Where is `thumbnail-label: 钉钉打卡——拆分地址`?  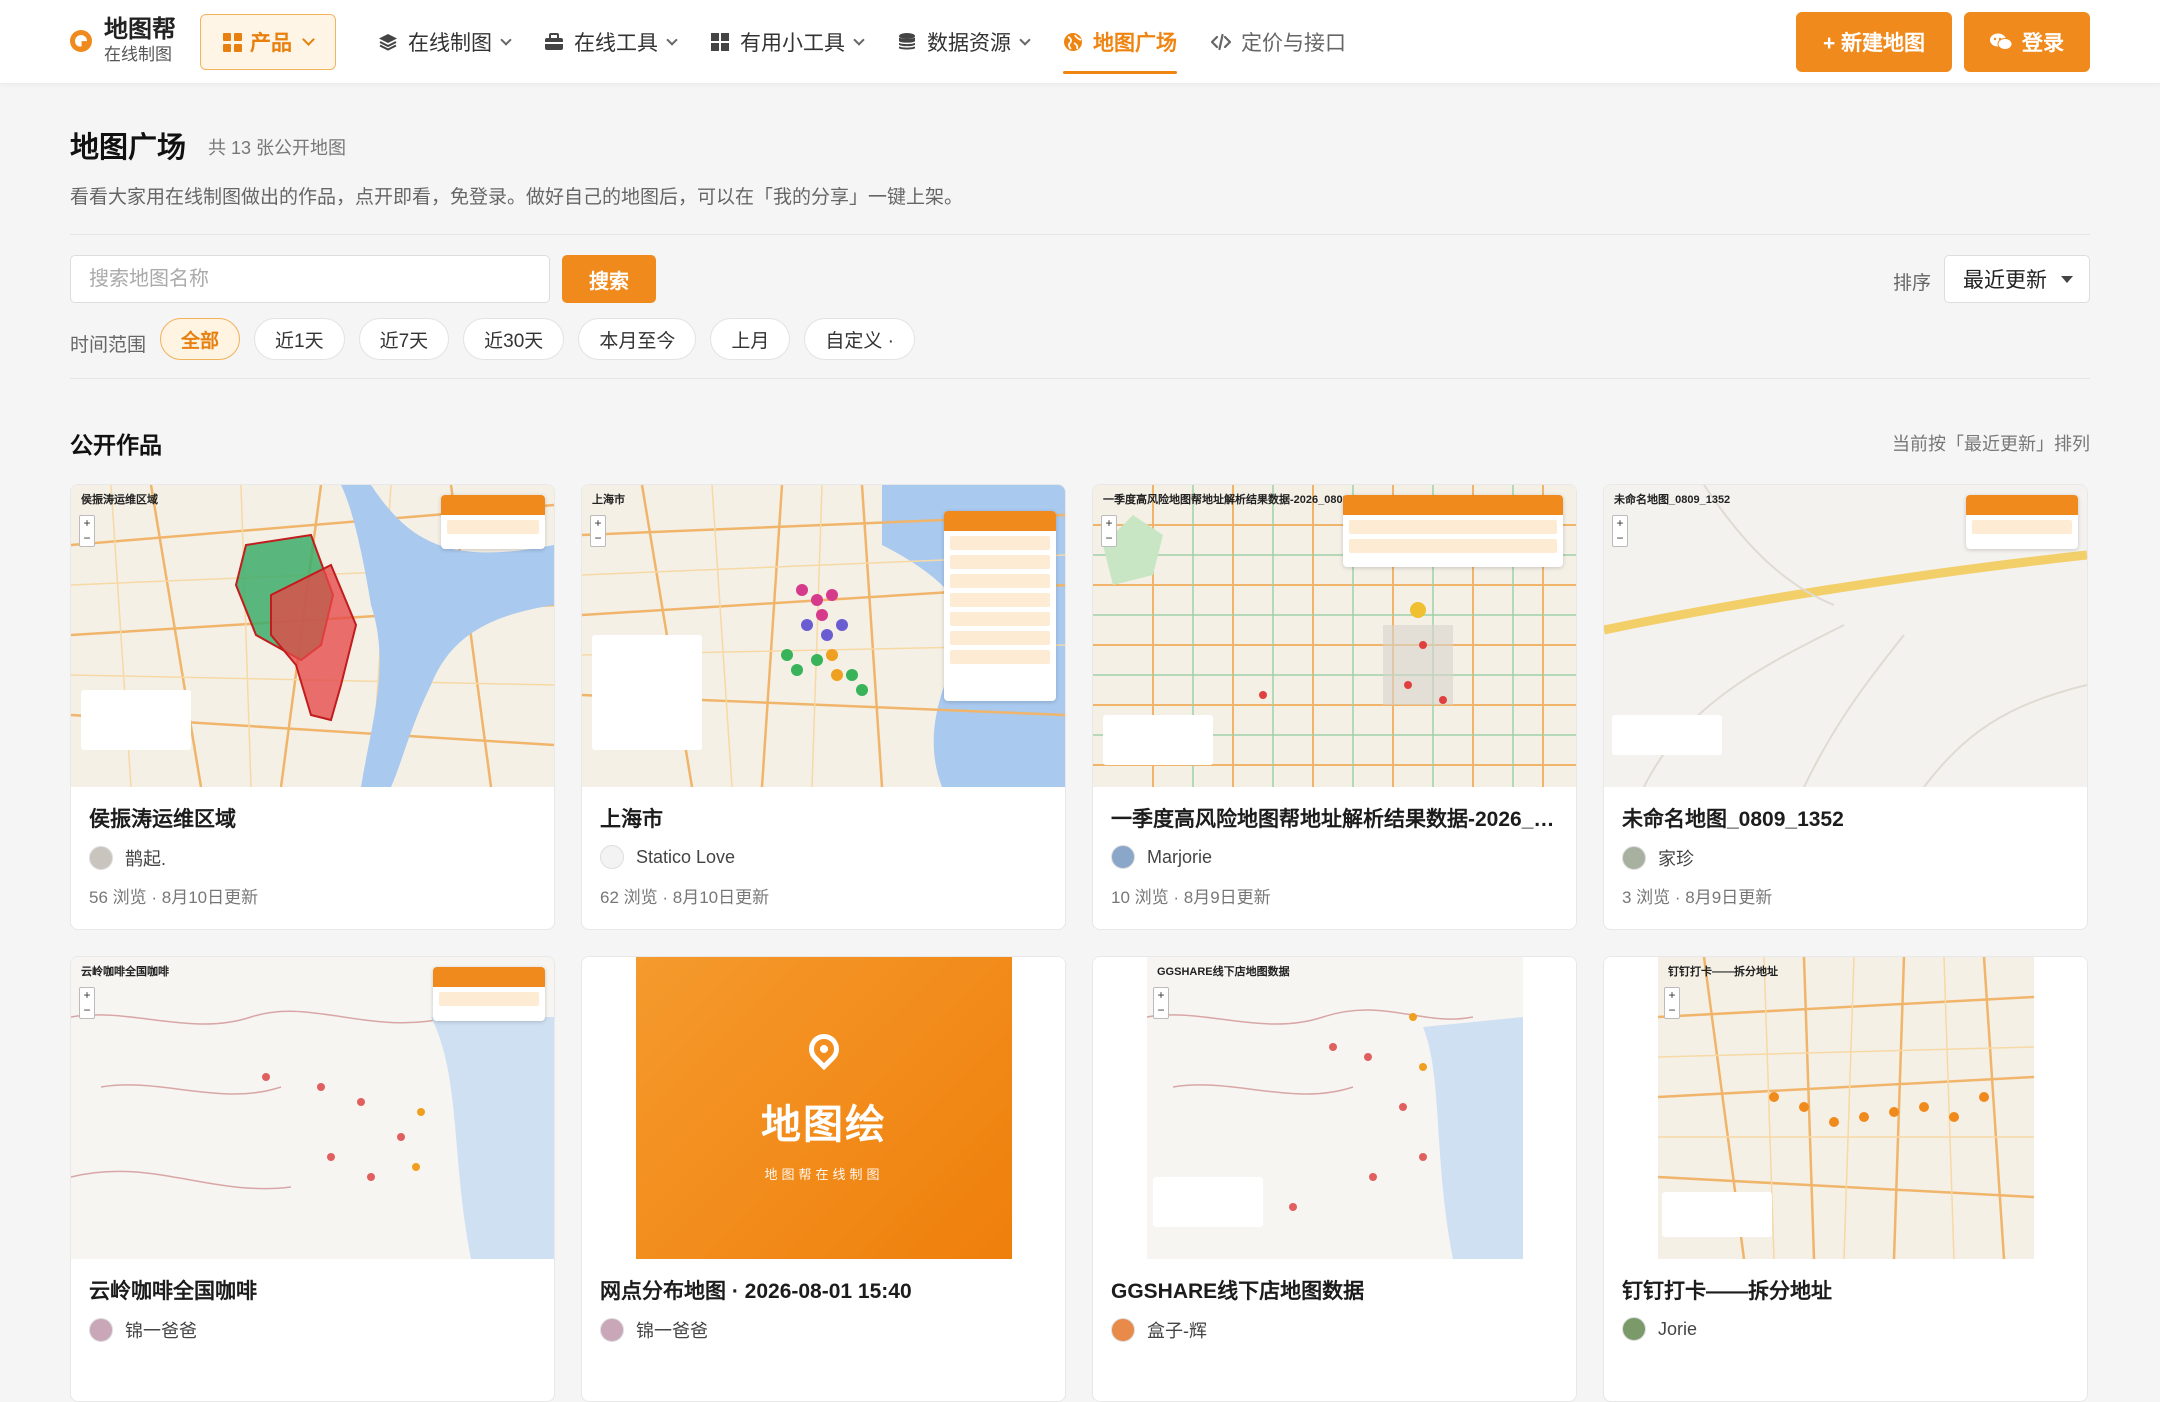 thumbnail-label: 钉钉打卡——拆分地址 is located at coordinates (1723, 972).